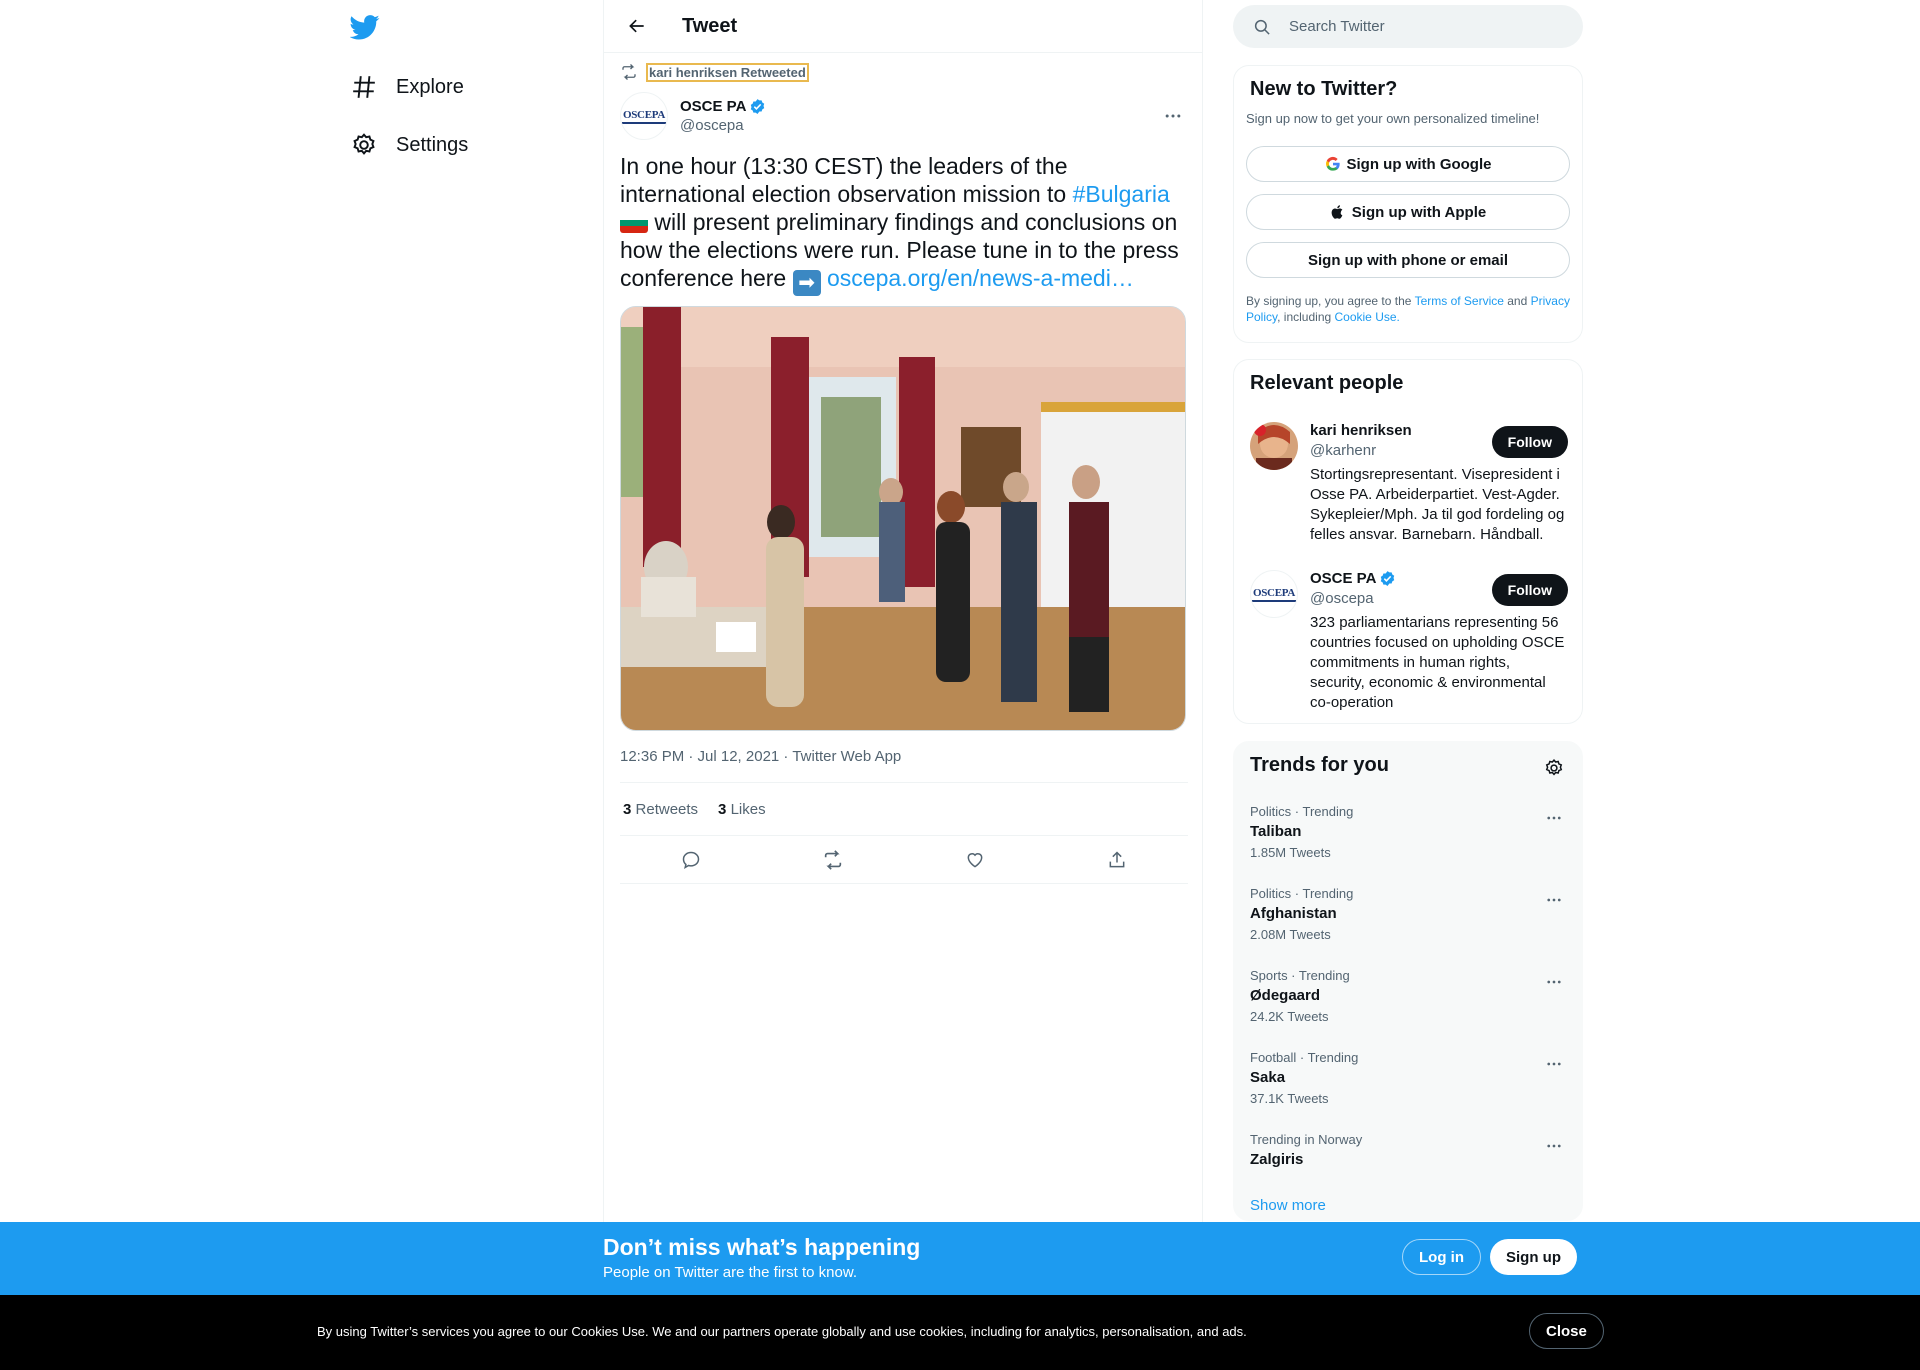 The image size is (1920, 1370). What do you see at coordinates (1408, 26) in the screenshot?
I see `search-input: Search Twitter` at bounding box center [1408, 26].